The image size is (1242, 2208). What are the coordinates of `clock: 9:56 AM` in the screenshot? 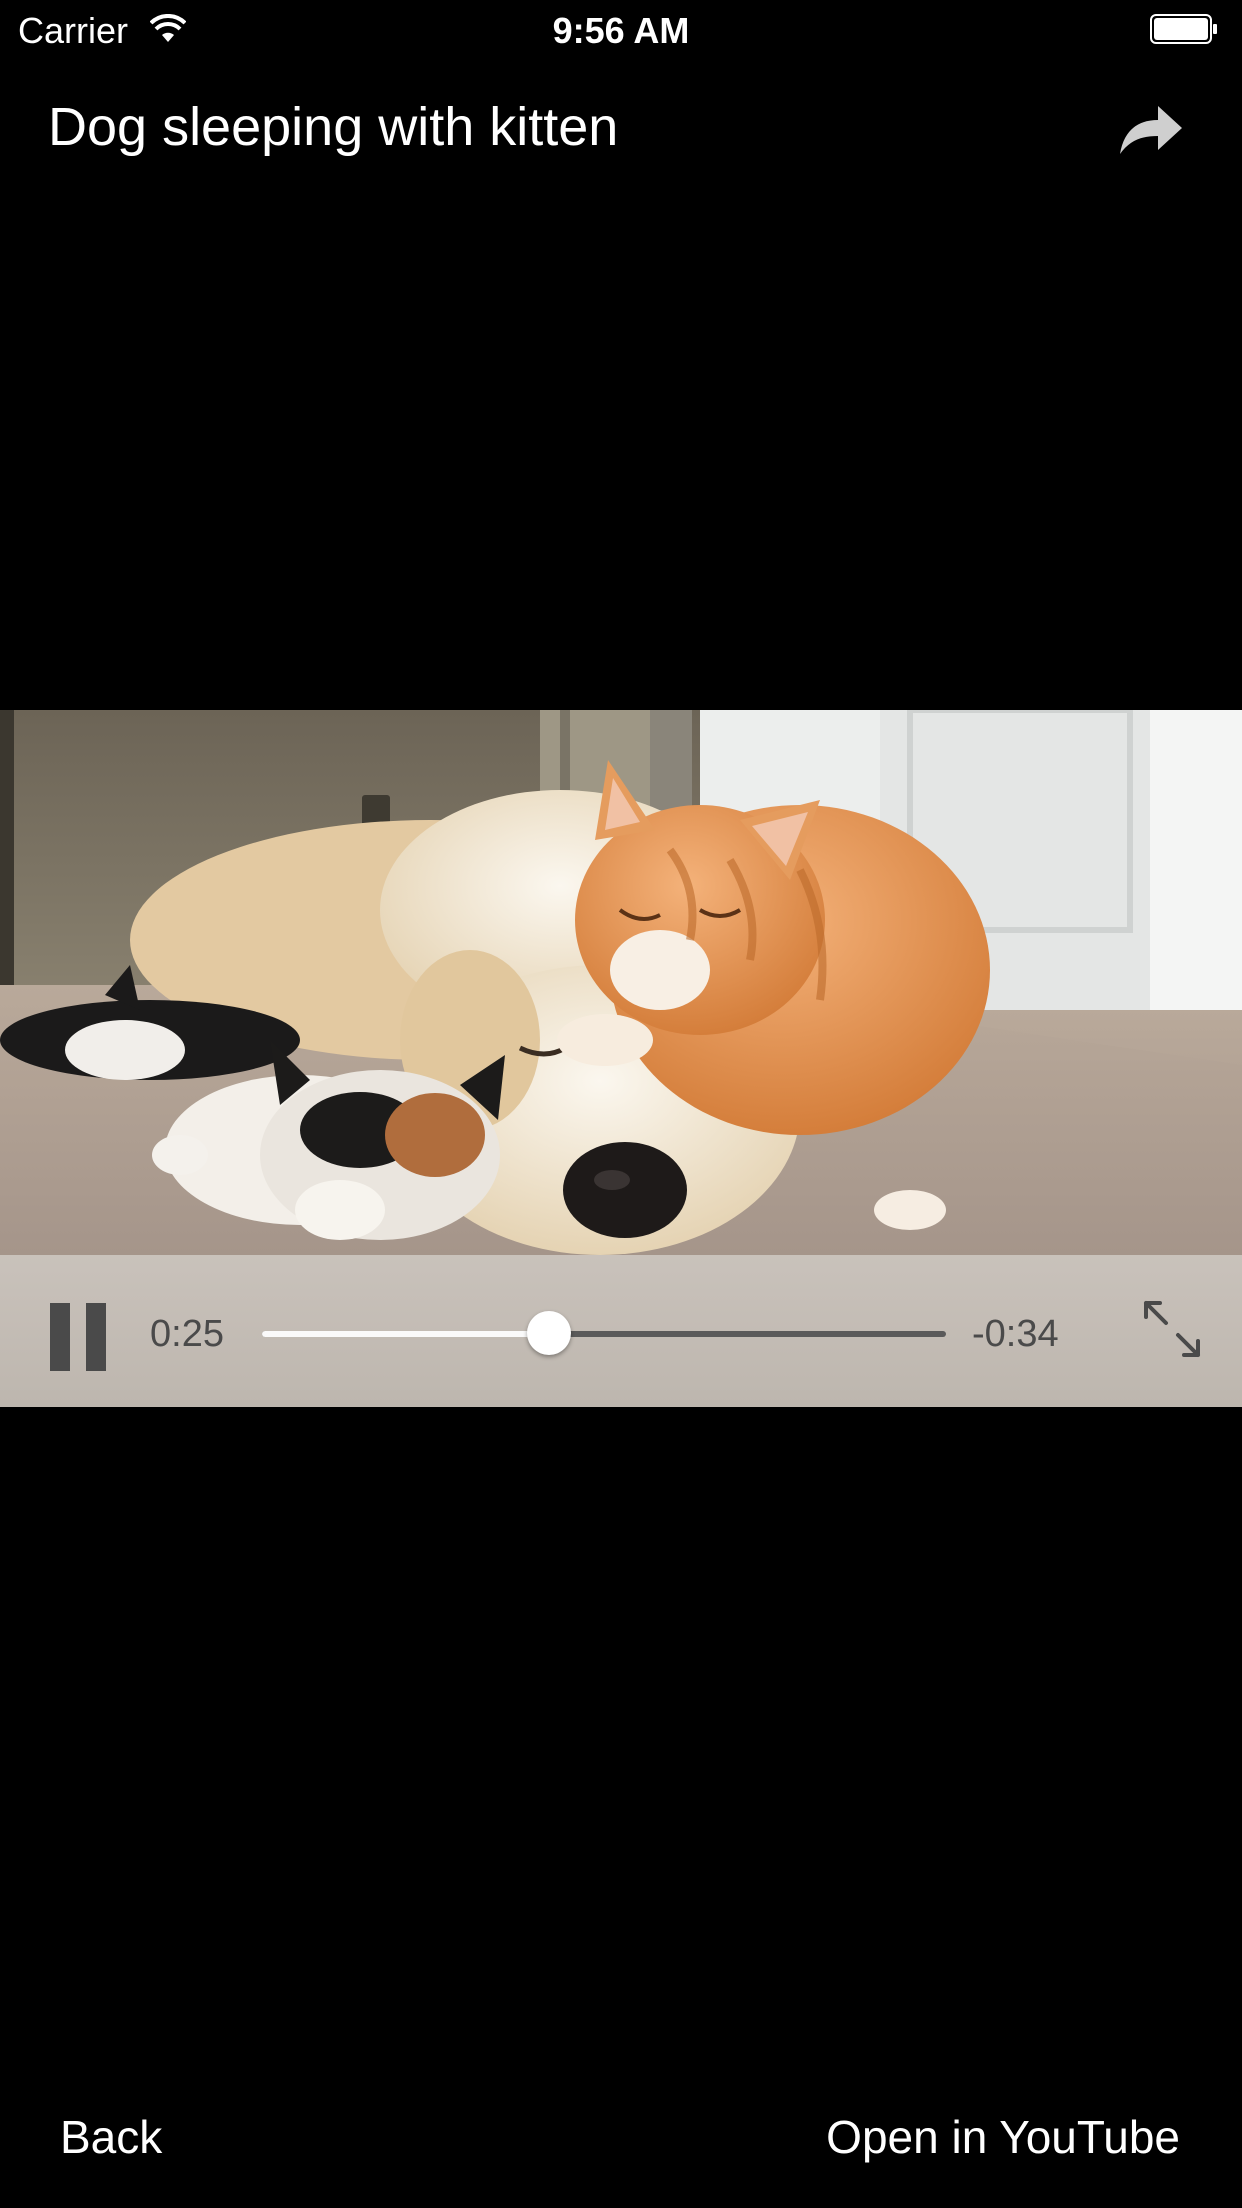 It's located at (621, 30).